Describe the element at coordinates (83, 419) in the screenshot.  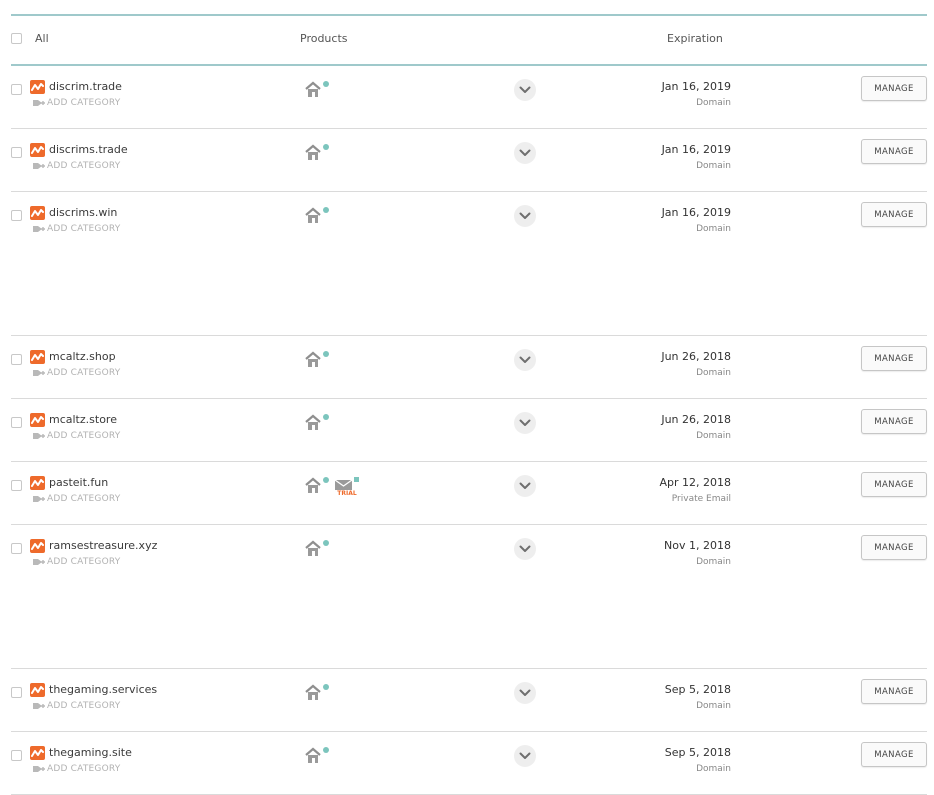
I see `domain-name-link: mcaltz.store` at that location.